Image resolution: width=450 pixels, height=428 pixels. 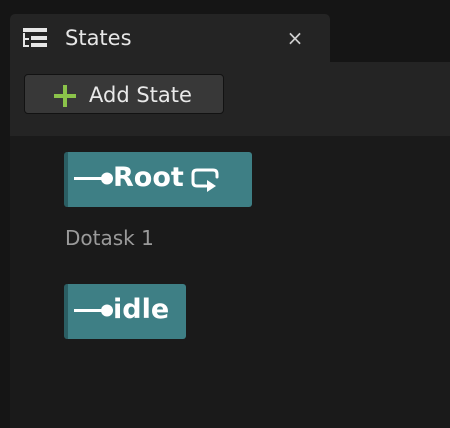 I want to click on state-node-root: Root, so click(x=158, y=179).